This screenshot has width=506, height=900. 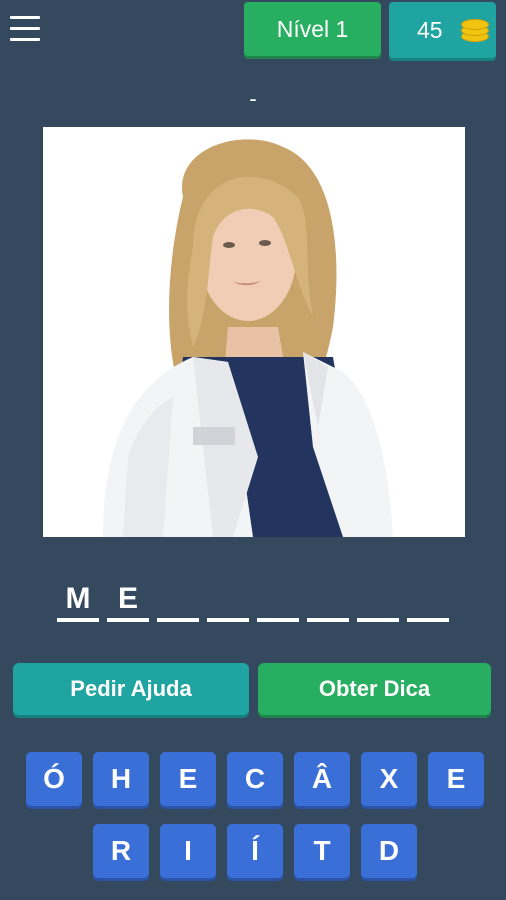 What do you see at coordinates (121, 779) in the screenshot?
I see `letter-key: H` at bounding box center [121, 779].